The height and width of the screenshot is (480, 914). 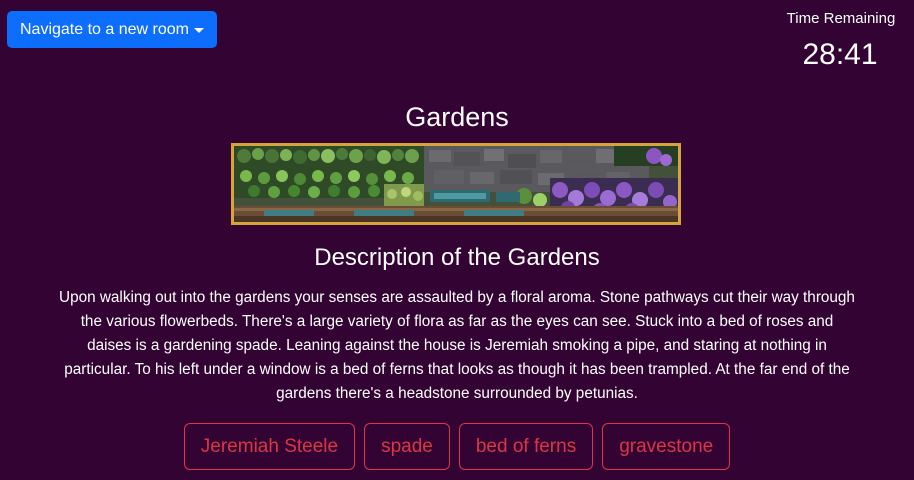 I want to click on item-button-spade: spade, so click(x=407, y=446).